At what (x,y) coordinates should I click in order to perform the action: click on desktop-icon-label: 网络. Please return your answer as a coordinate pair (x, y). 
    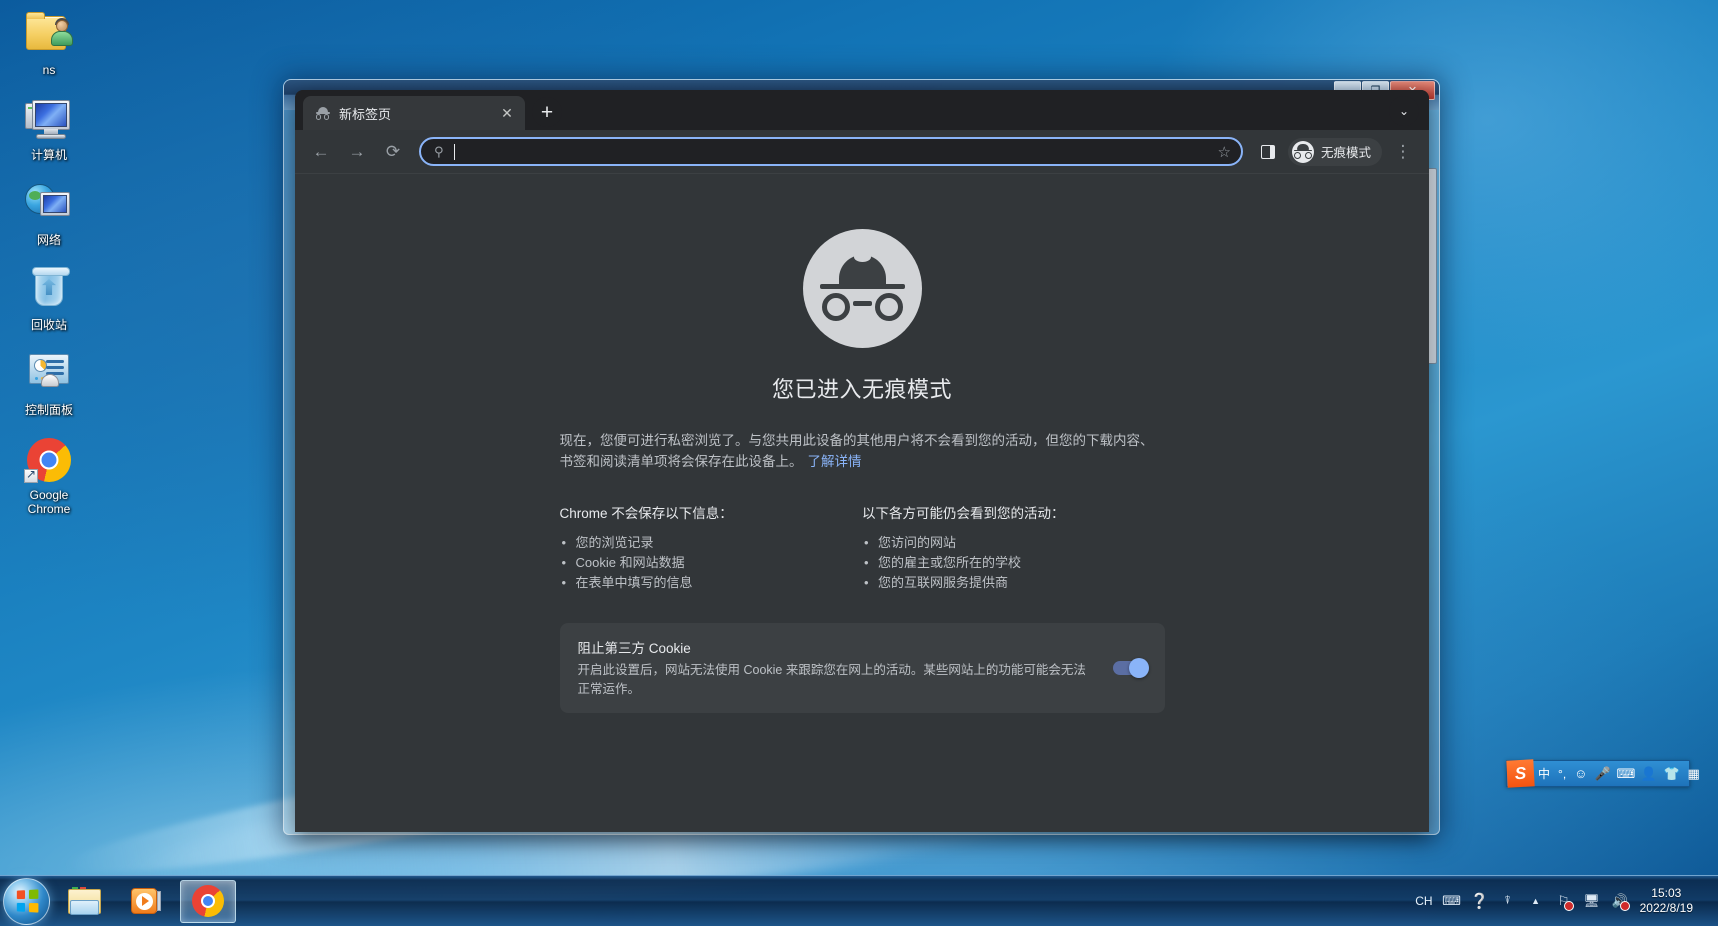
    Looking at the image, I should click on (48, 240).